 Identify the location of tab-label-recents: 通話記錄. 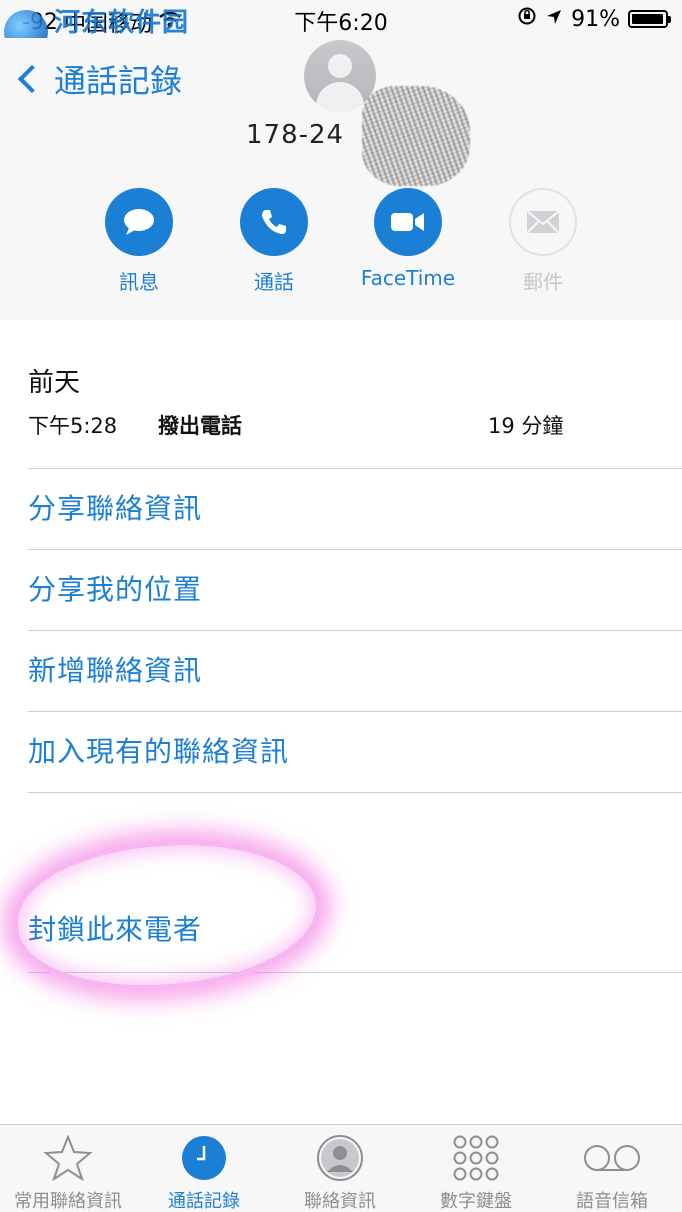
(204, 1201).